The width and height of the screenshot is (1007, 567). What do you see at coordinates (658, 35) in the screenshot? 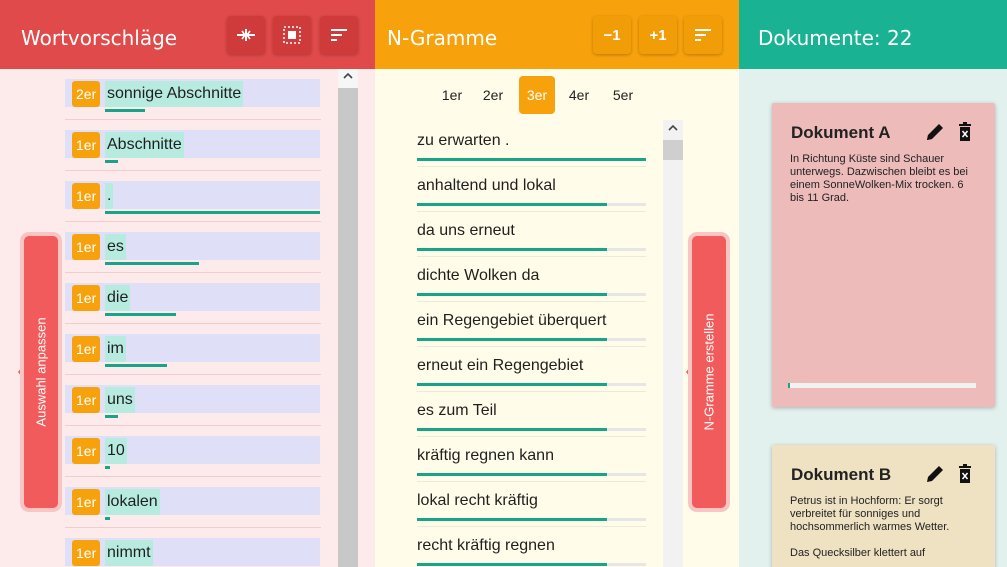
I see `increase-n-button: +1` at bounding box center [658, 35].